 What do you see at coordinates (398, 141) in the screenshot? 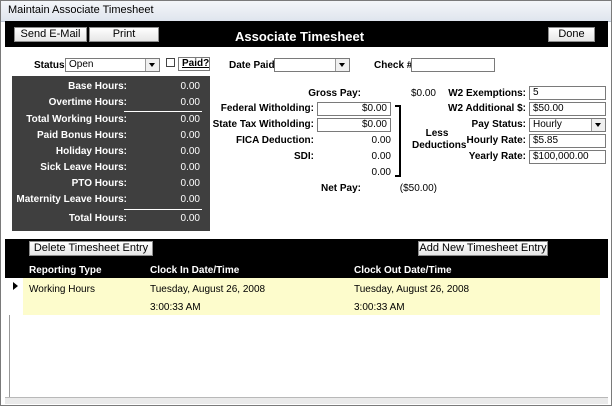
I see `deductions-bracket` at bounding box center [398, 141].